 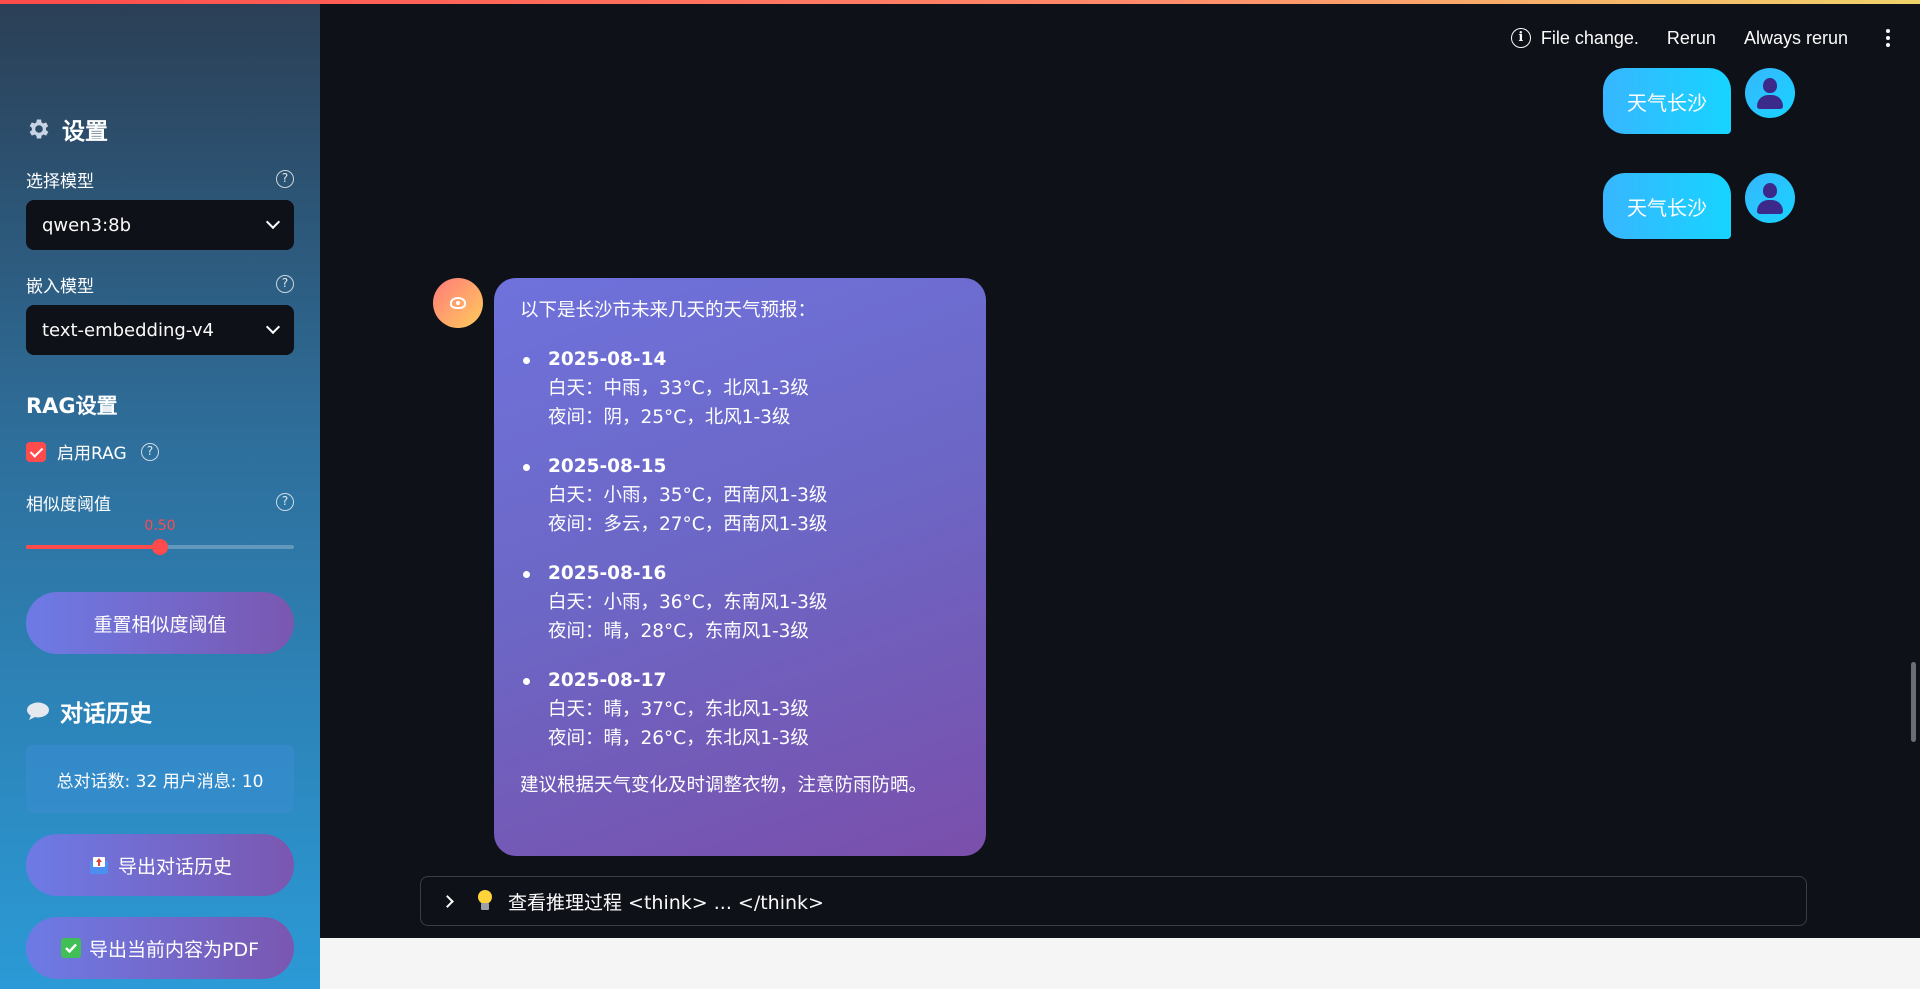 What do you see at coordinates (1796, 38) in the screenshot?
I see `always-rerun-button: Always rerun` at bounding box center [1796, 38].